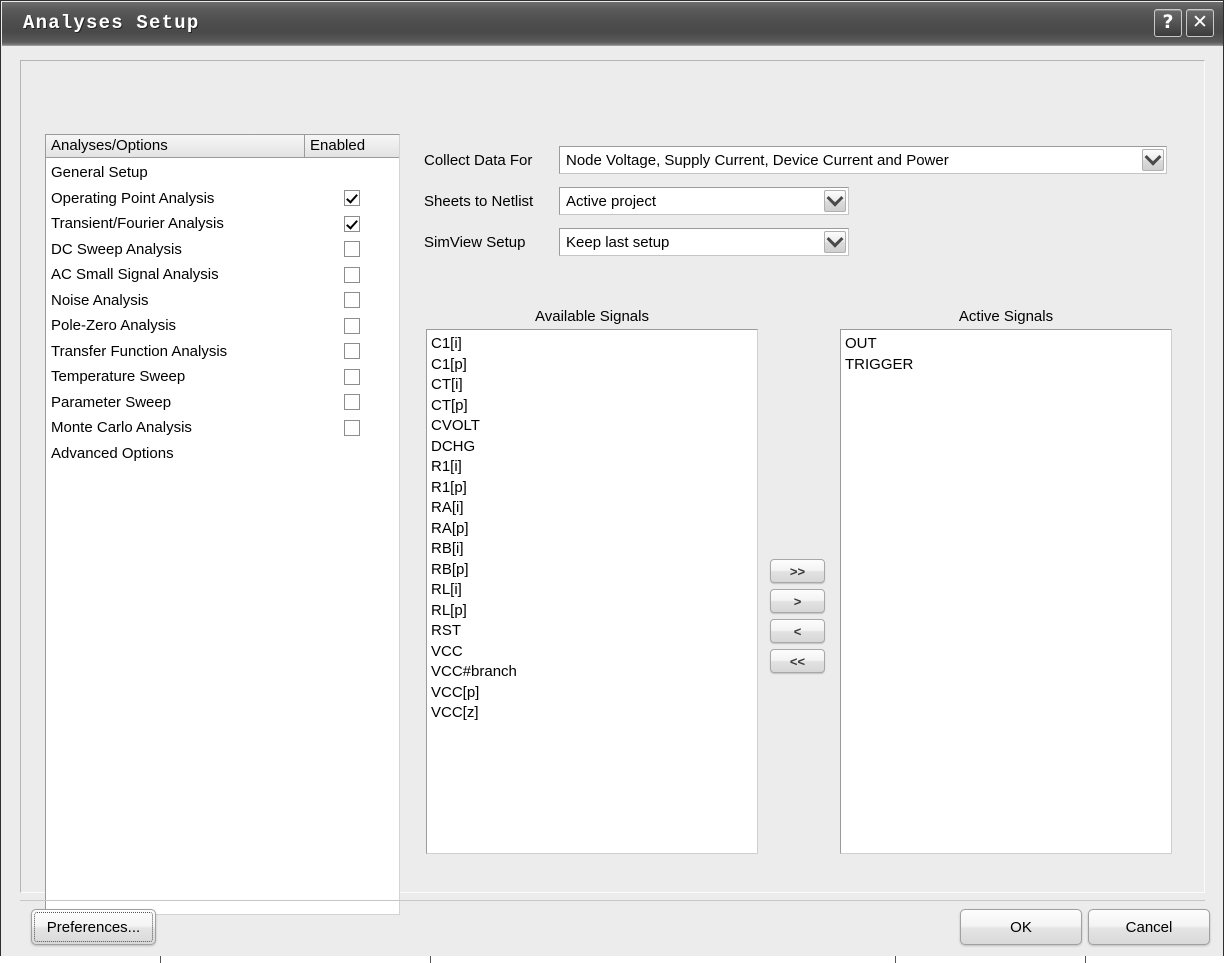 The width and height of the screenshot is (1224, 963). I want to click on simview-setup-value: Keep last setup, so click(618, 242).